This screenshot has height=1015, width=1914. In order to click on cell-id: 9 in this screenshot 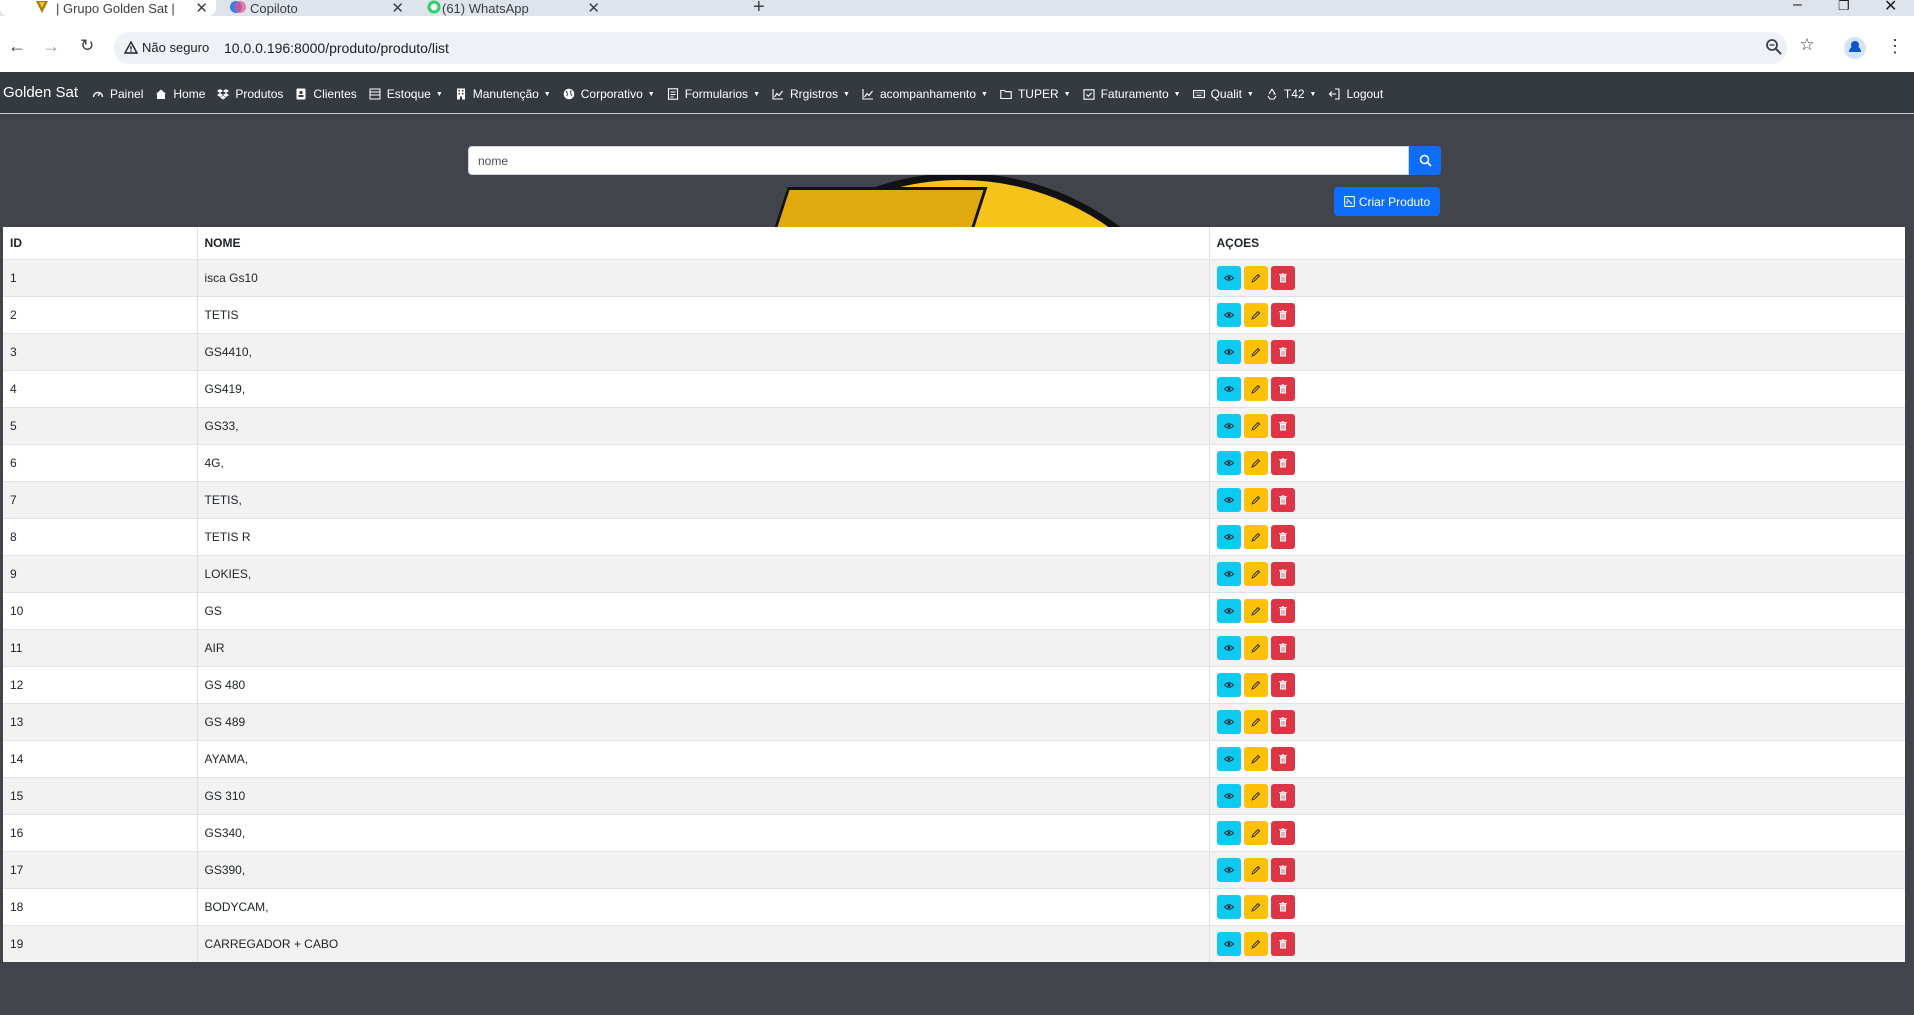, I will do `click(100, 573)`.